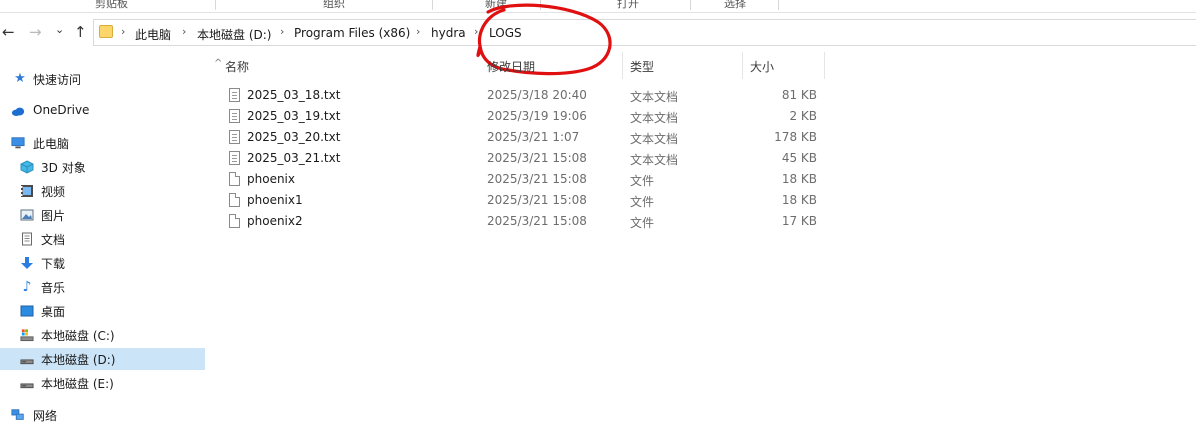 This screenshot has width=1196, height=447. What do you see at coordinates (784, 65) in the screenshot?
I see `column-header-size: 大小` at bounding box center [784, 65].